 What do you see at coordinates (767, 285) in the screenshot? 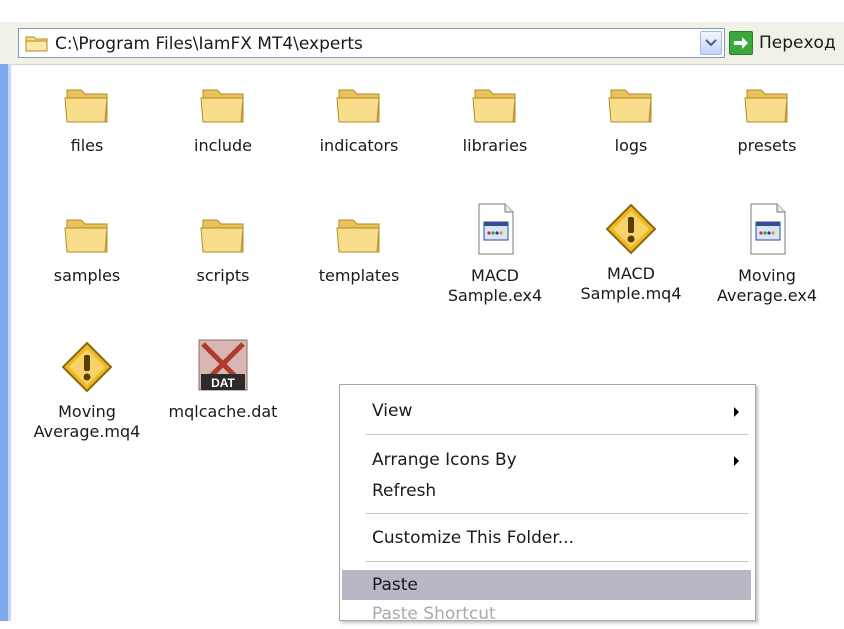
I see `file-name: Moving Average.ex4` at bounding box center [767, 285].